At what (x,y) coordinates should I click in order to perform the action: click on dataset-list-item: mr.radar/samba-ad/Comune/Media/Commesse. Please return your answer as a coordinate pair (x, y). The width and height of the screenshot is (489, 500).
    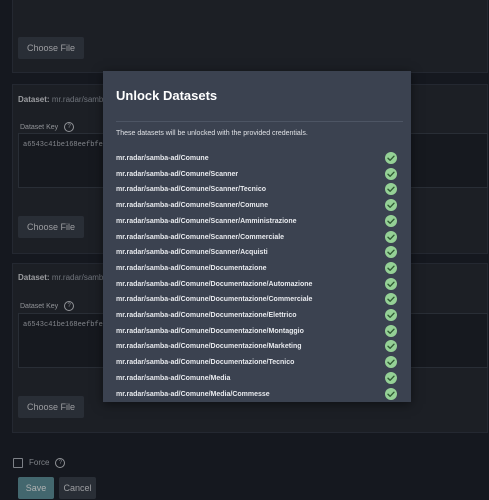
    Looking at the image, I should click on (257, 394).